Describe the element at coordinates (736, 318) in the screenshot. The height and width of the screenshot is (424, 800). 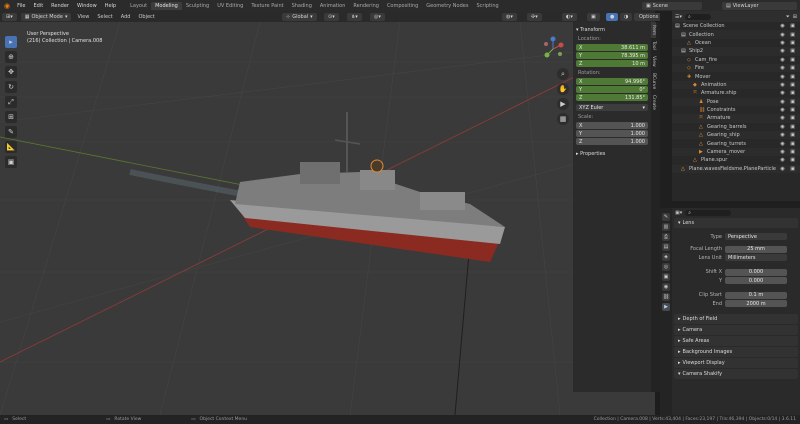
I see `depth-of-field-section: ▸ Depth of Field` at that location.